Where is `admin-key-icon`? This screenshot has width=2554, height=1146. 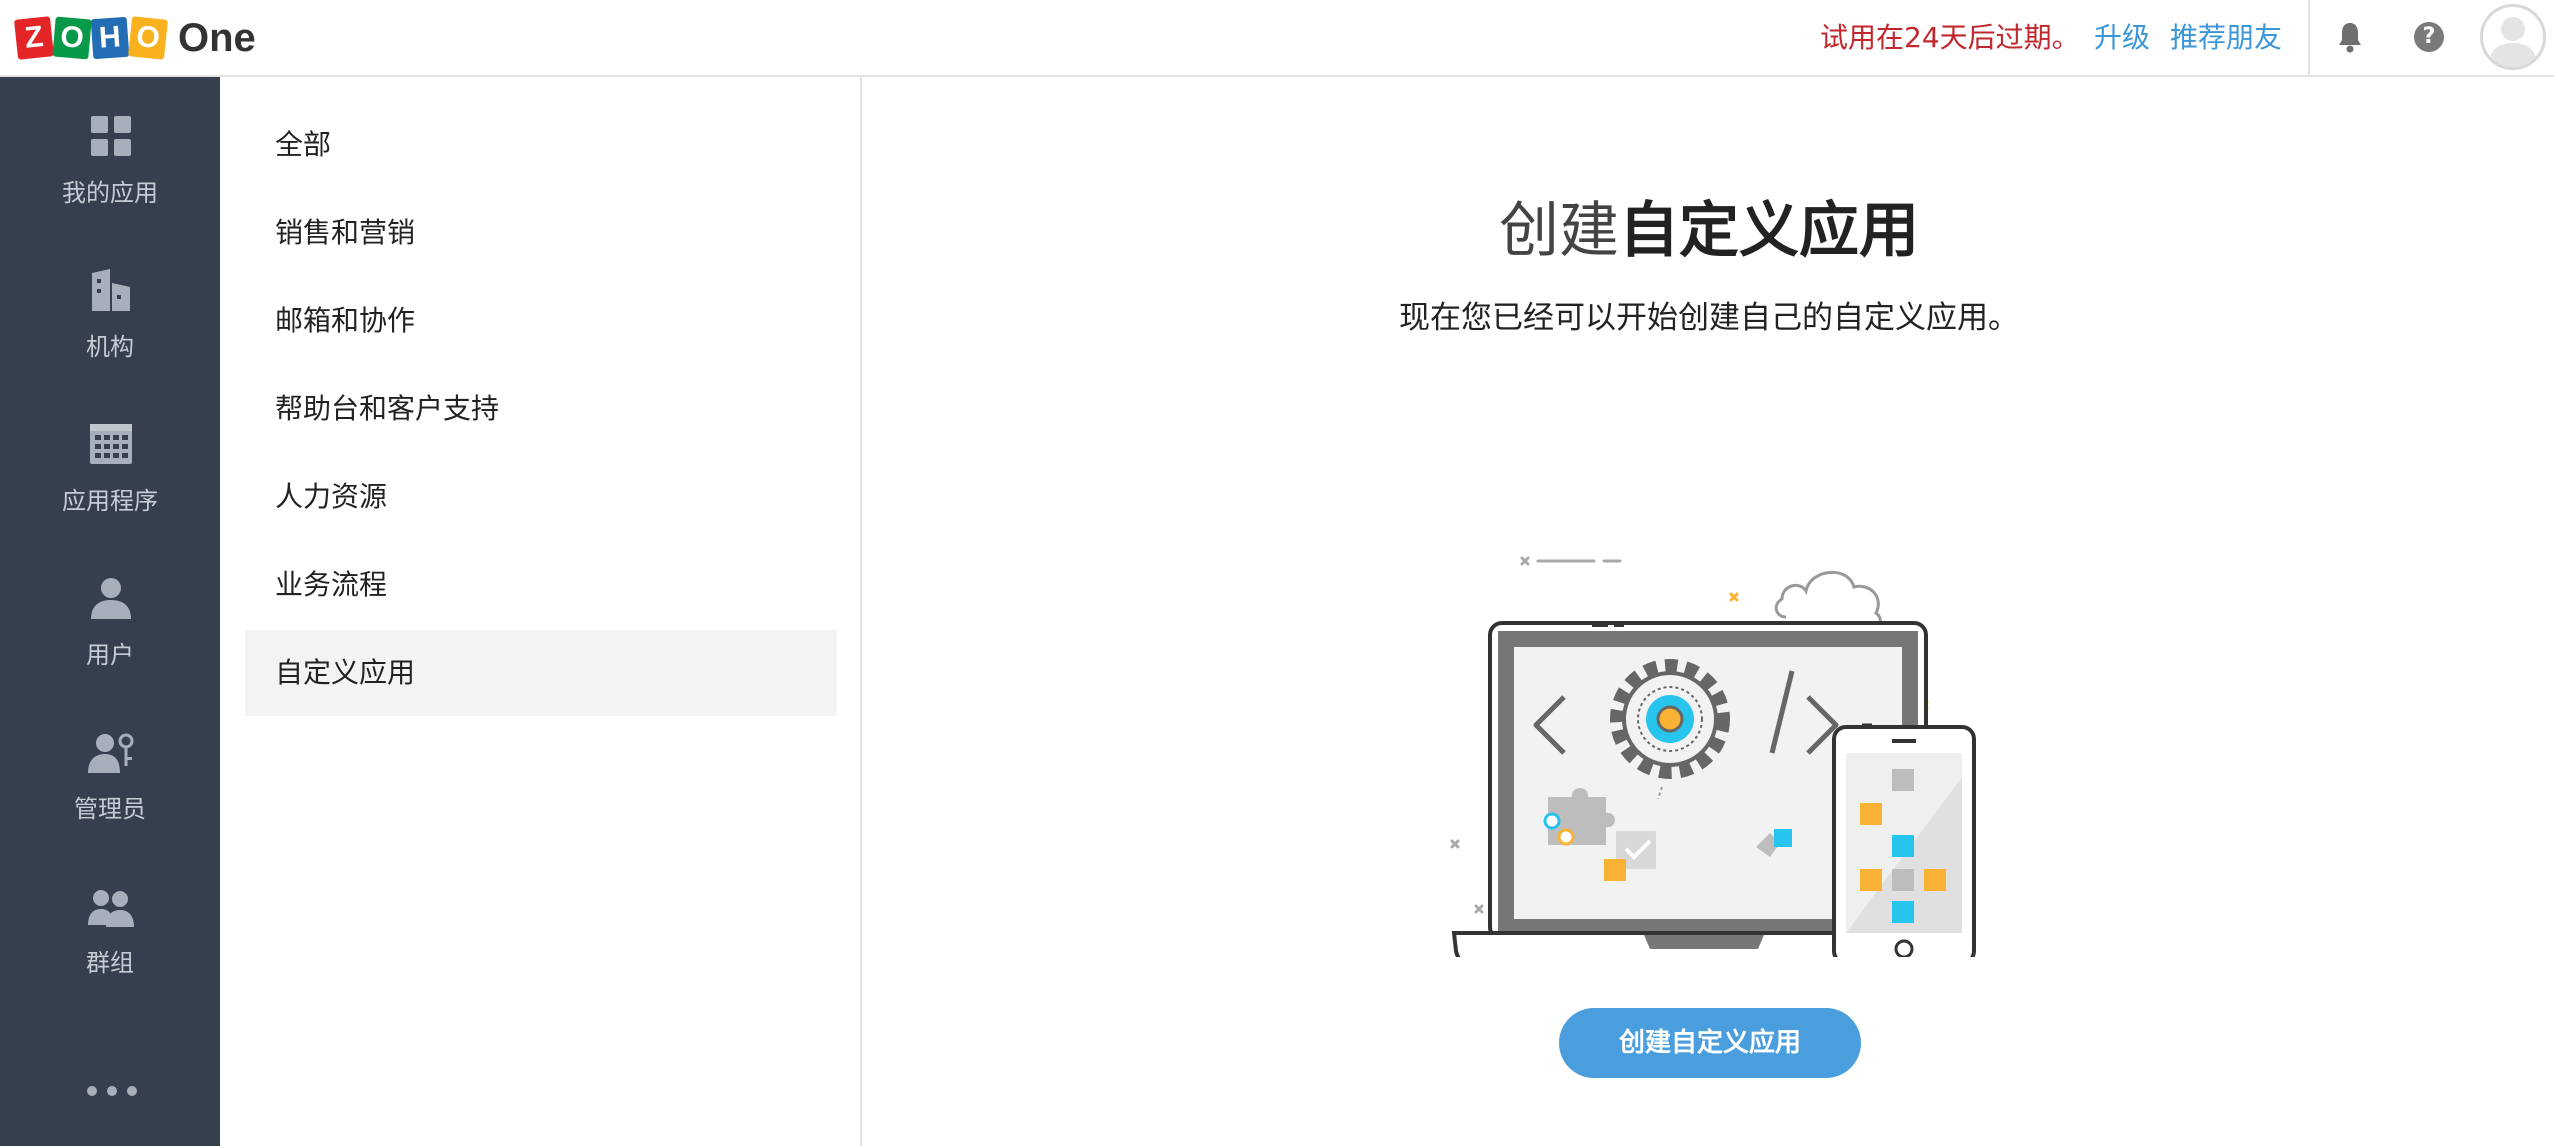
admin-key-icon is located at coordinates (111, 753).